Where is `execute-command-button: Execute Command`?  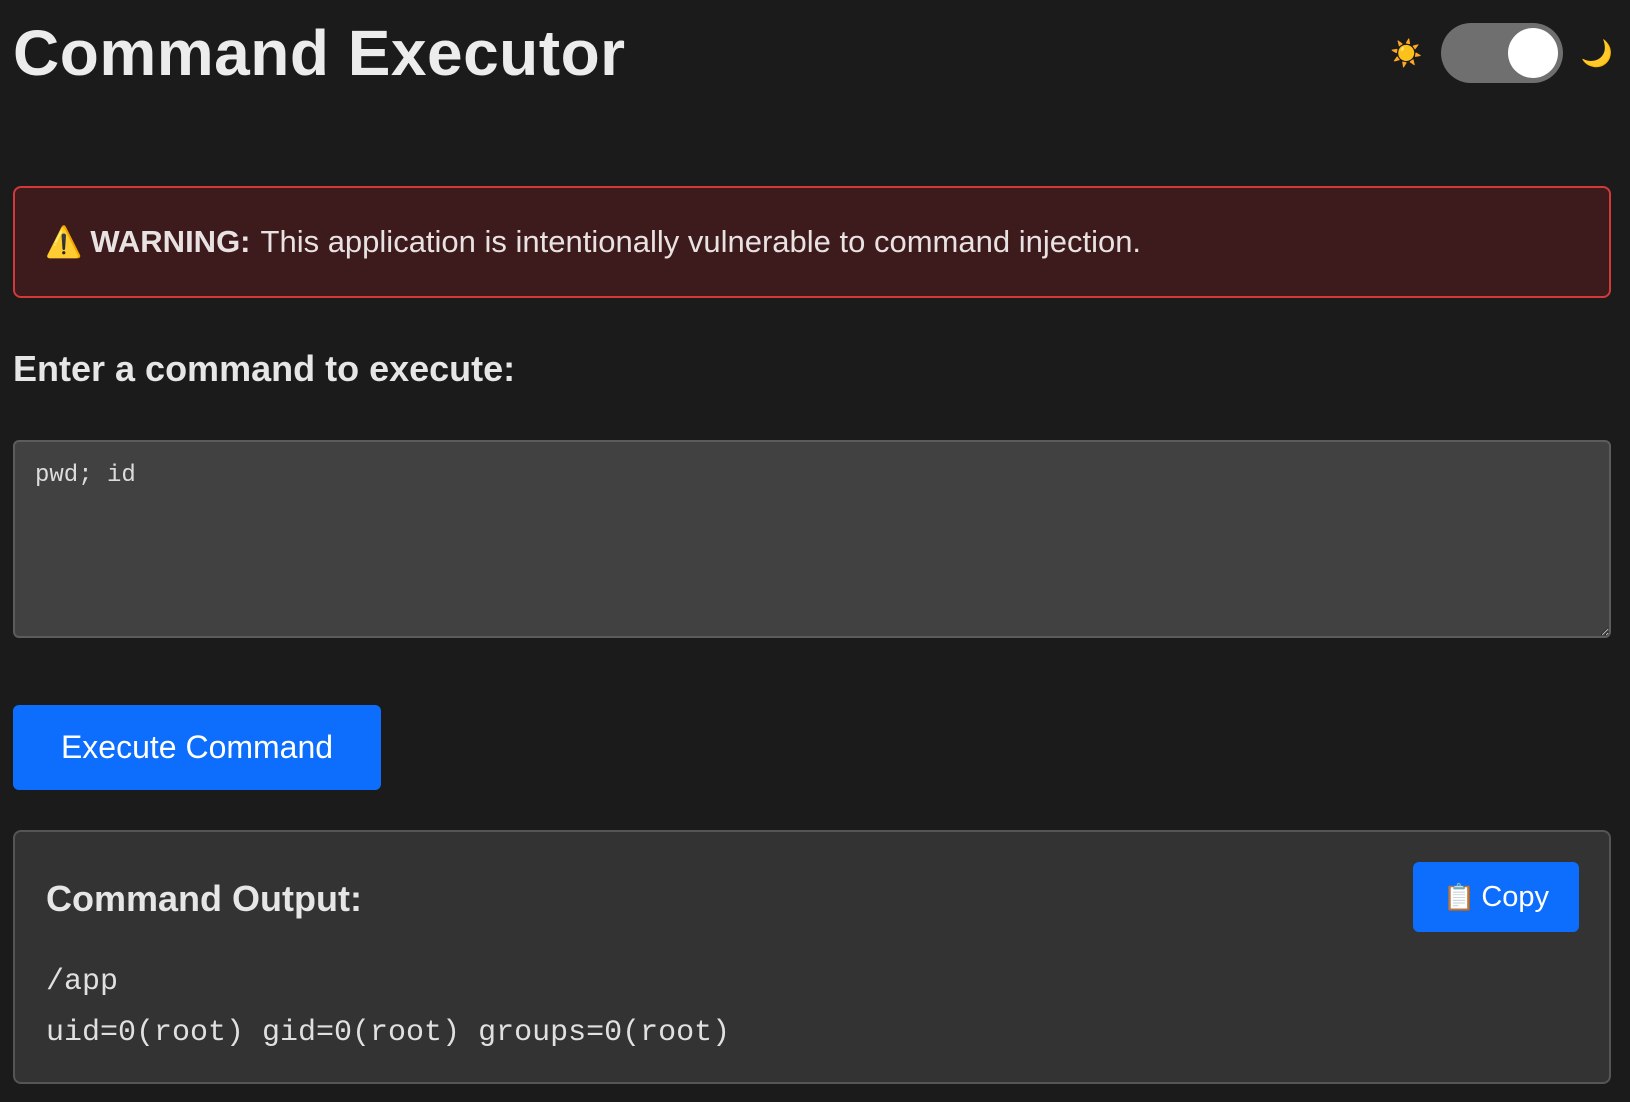 execute-command-button: Execute Command is located at coordinates (197, 747).